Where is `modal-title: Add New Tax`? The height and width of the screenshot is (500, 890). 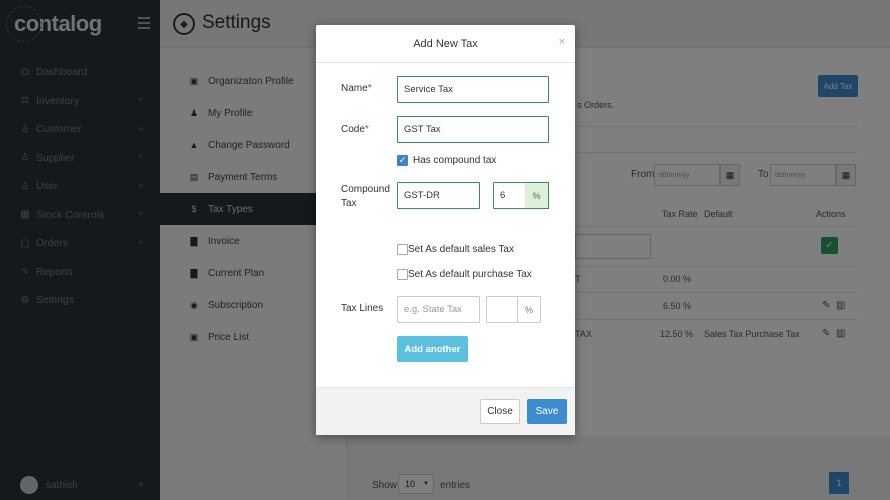
modal-title: Add New Tax is located at coordinates (445, 43).